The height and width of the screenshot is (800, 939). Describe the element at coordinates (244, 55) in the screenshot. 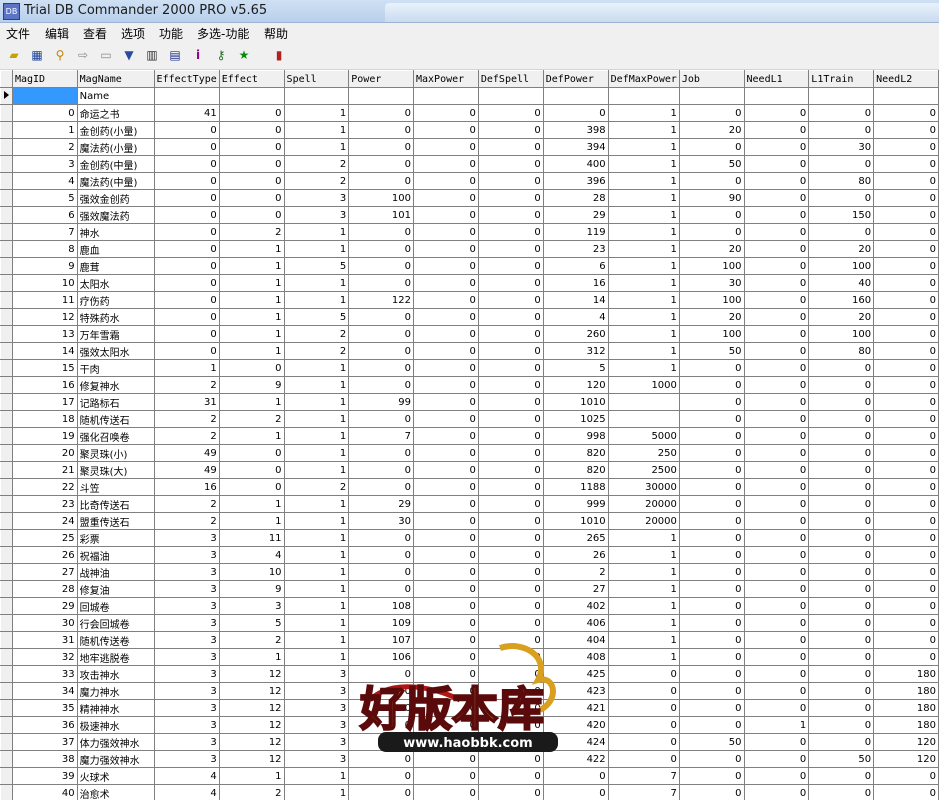

I see `run-icon: ★` at that location.